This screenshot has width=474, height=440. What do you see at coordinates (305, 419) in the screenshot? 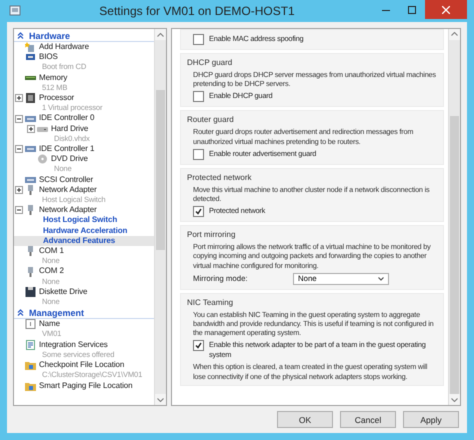
I see `dialog-button: OK` at bounding box center [305, 419].